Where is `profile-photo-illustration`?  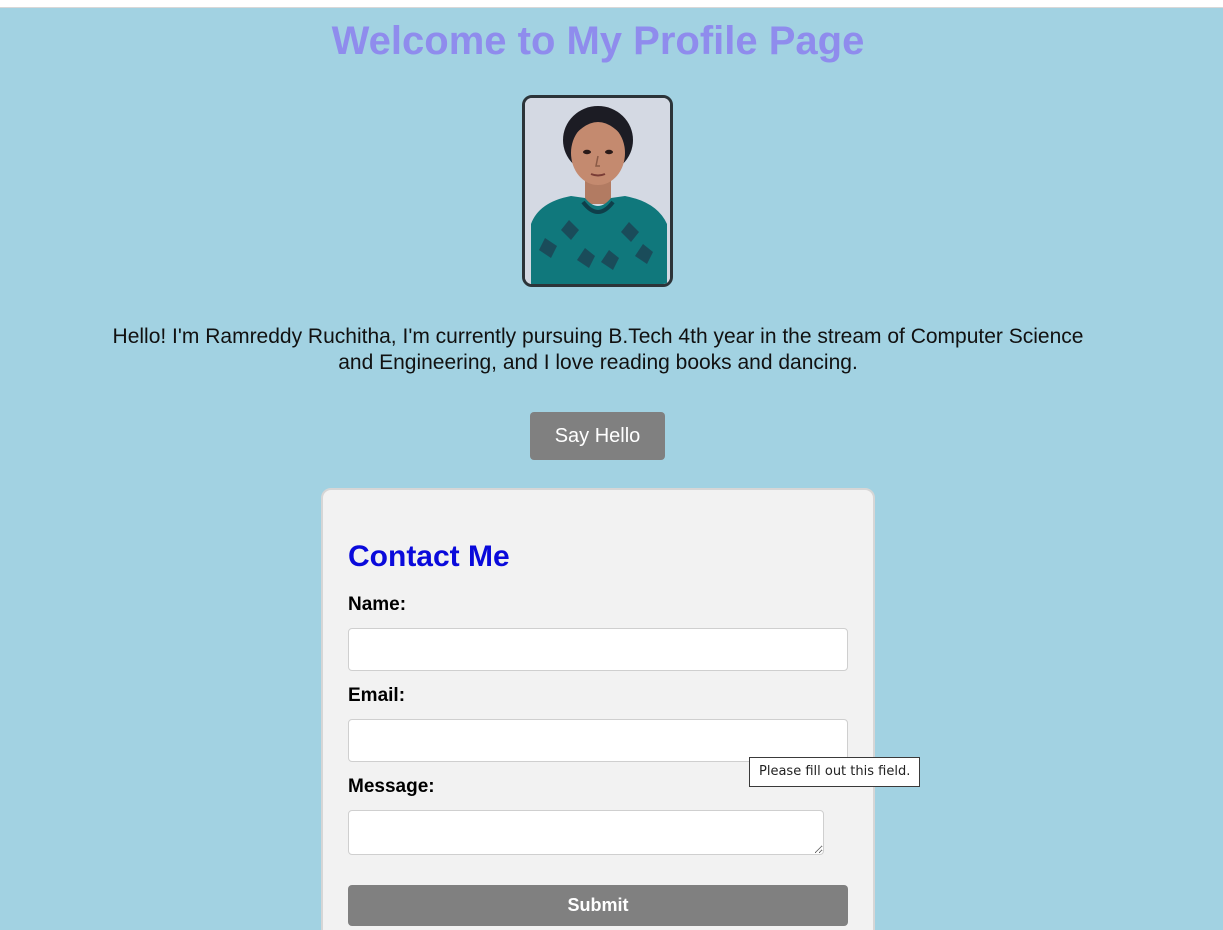
profile-photo-illustration is located at coordinates (597, 191).